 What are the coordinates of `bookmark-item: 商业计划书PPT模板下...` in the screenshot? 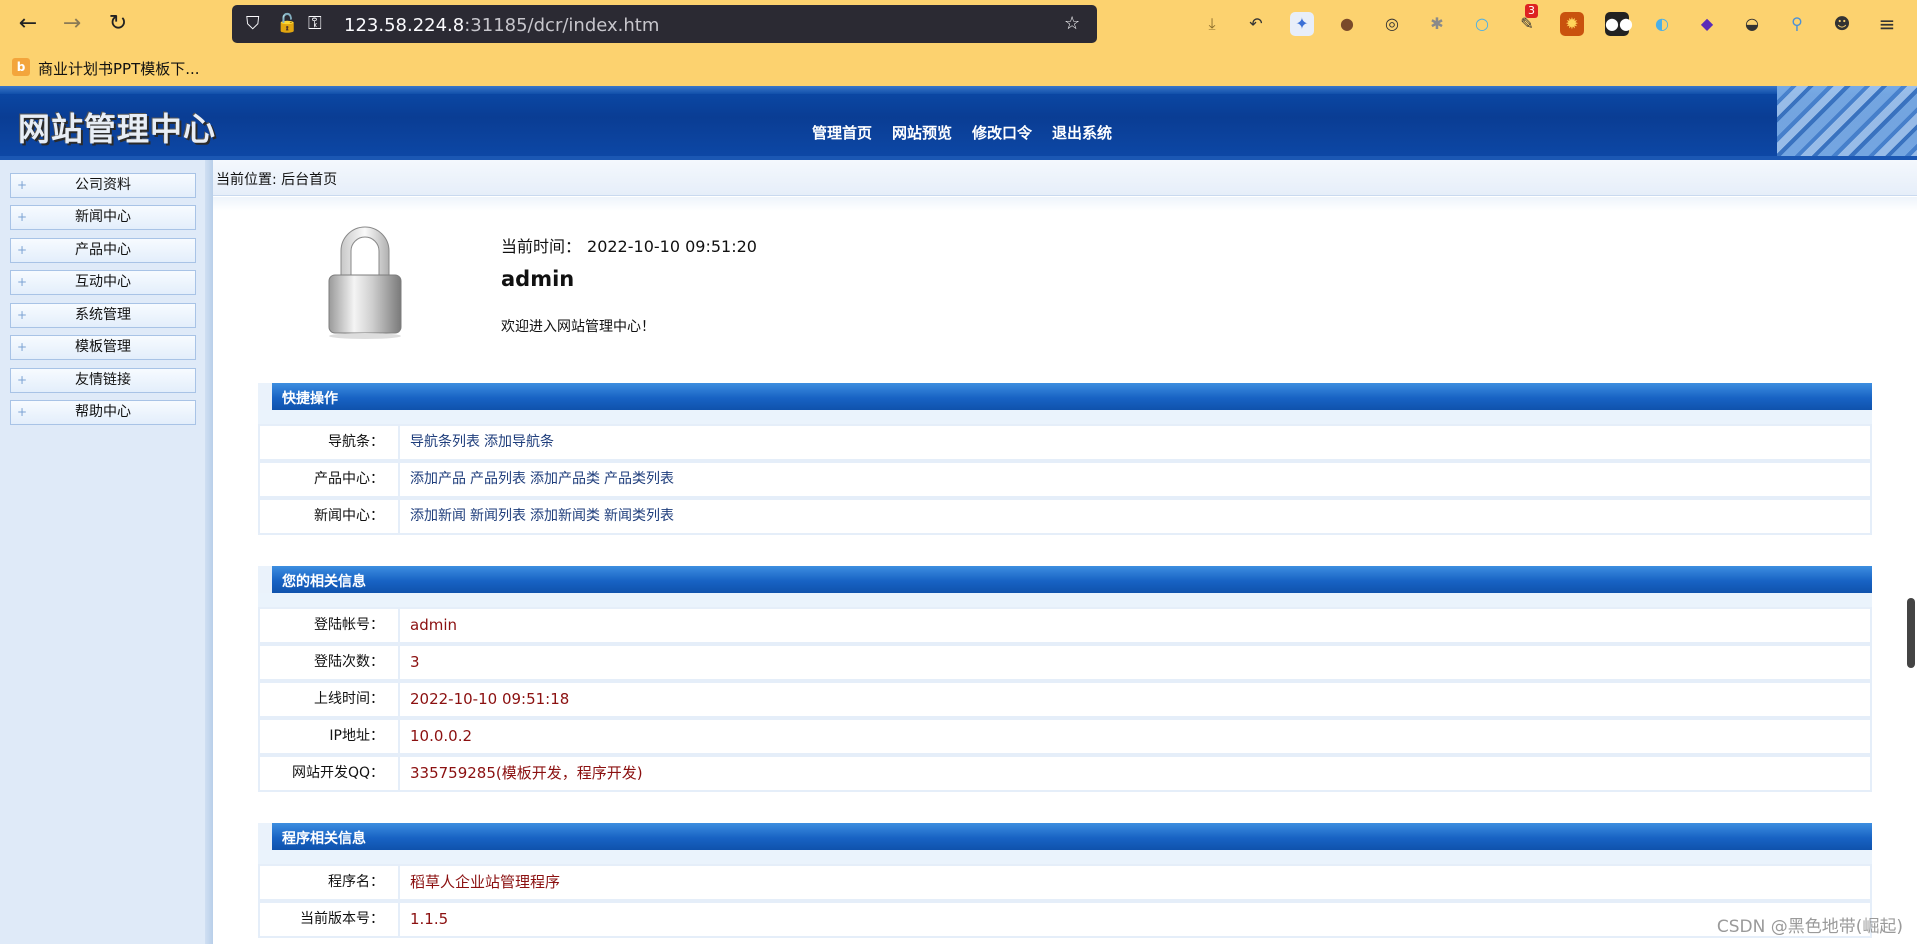 It's located at (119, 68).